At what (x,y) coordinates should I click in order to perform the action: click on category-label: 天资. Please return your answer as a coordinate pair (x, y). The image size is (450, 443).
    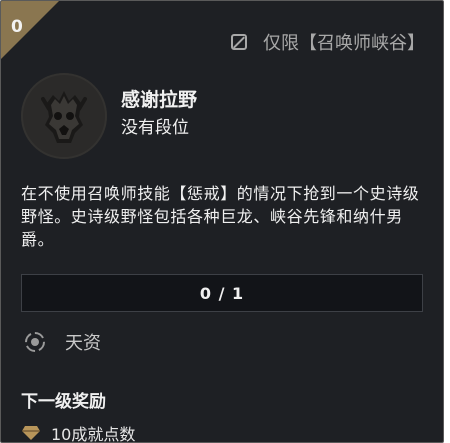
    Looking at the image, I should click on (83, 343).